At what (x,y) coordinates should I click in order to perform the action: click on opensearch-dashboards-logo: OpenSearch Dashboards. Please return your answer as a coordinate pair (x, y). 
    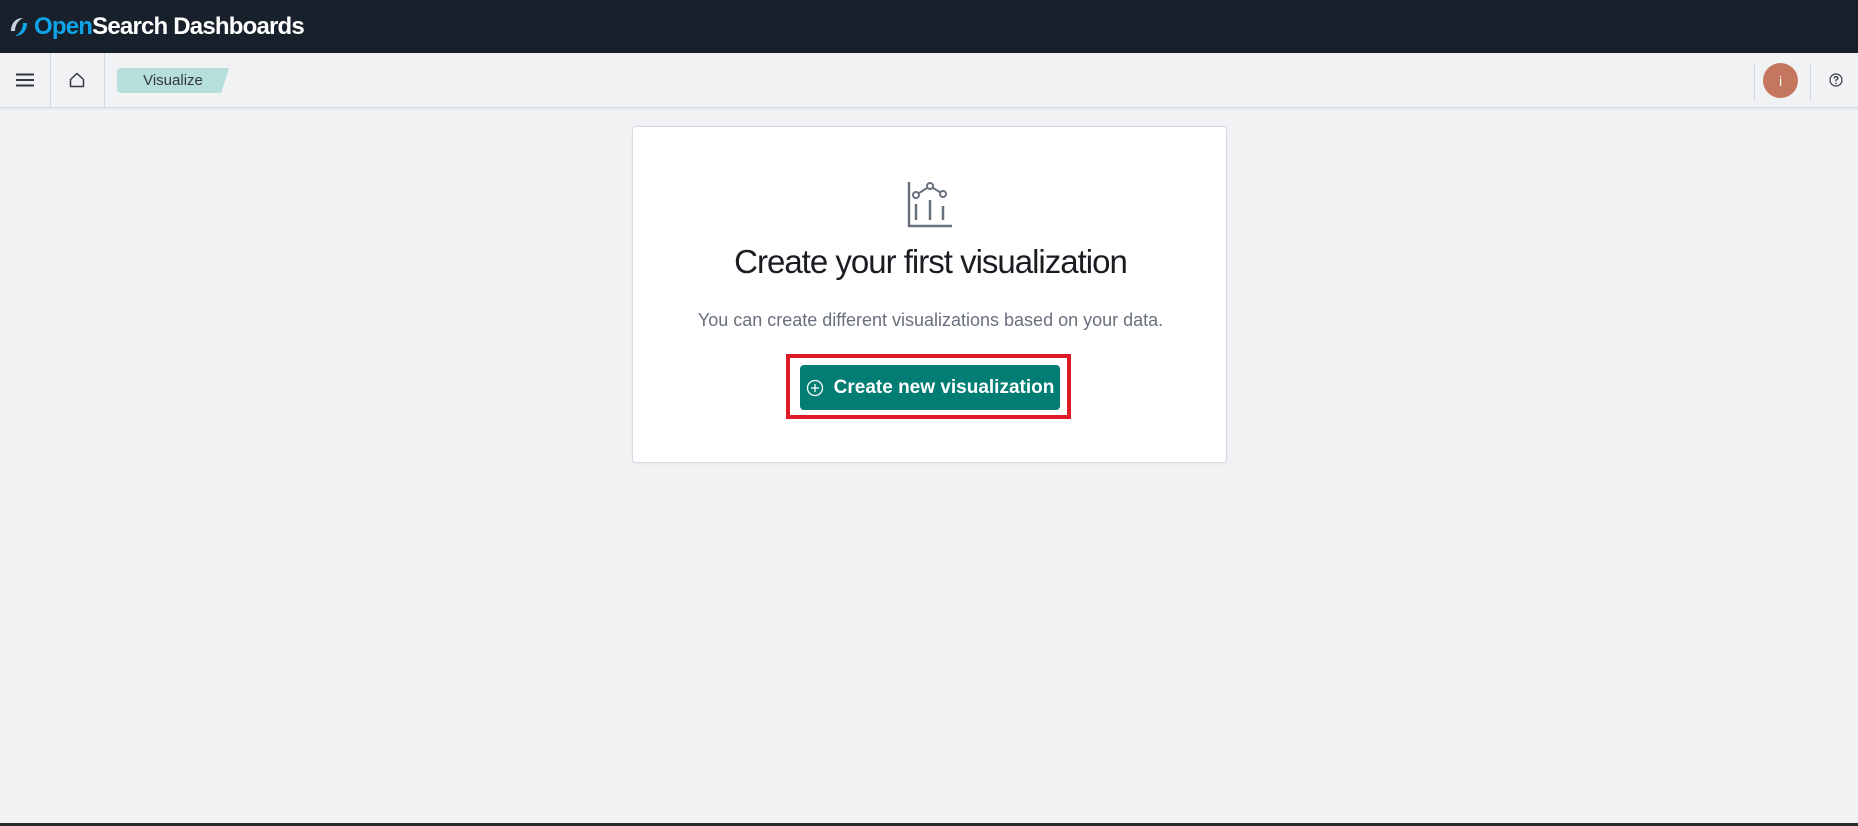
    Looking at the image, I should click on (156, 26).